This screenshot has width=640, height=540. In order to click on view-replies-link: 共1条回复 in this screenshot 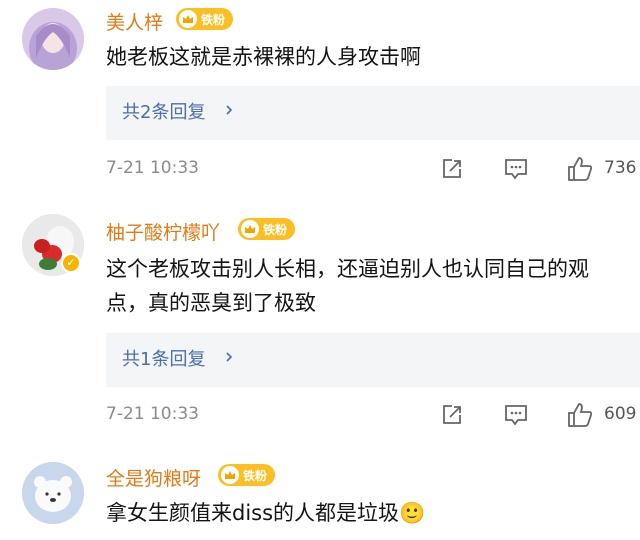, I will do `click(163, 360)`.